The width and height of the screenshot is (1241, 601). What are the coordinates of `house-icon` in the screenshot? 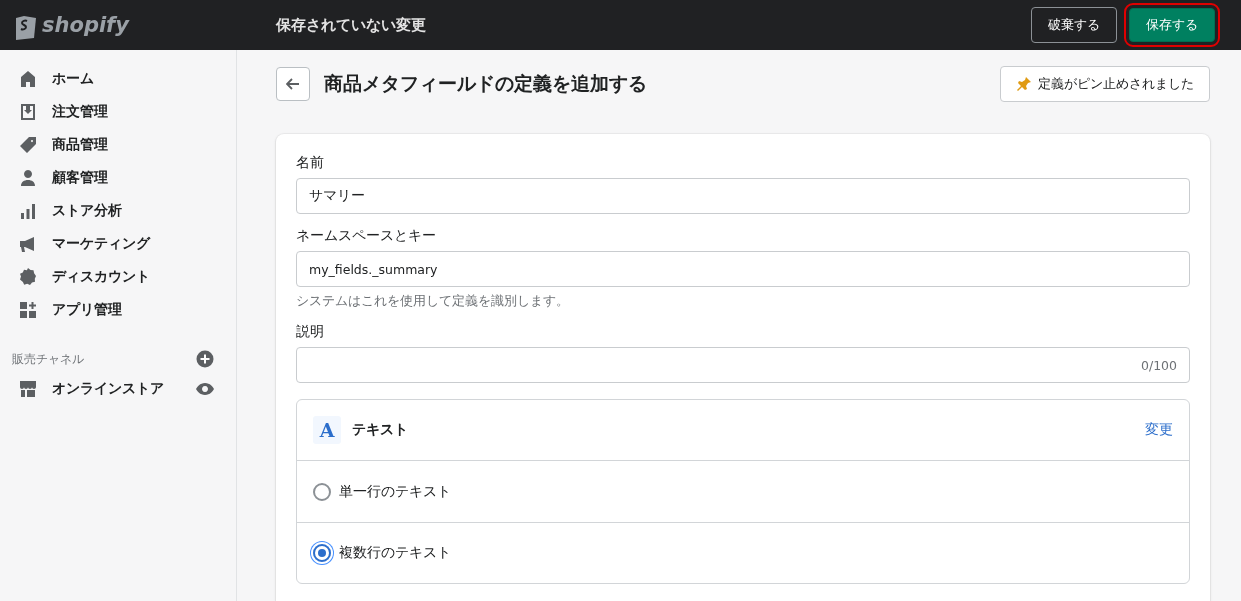 It's located at (28, 78).